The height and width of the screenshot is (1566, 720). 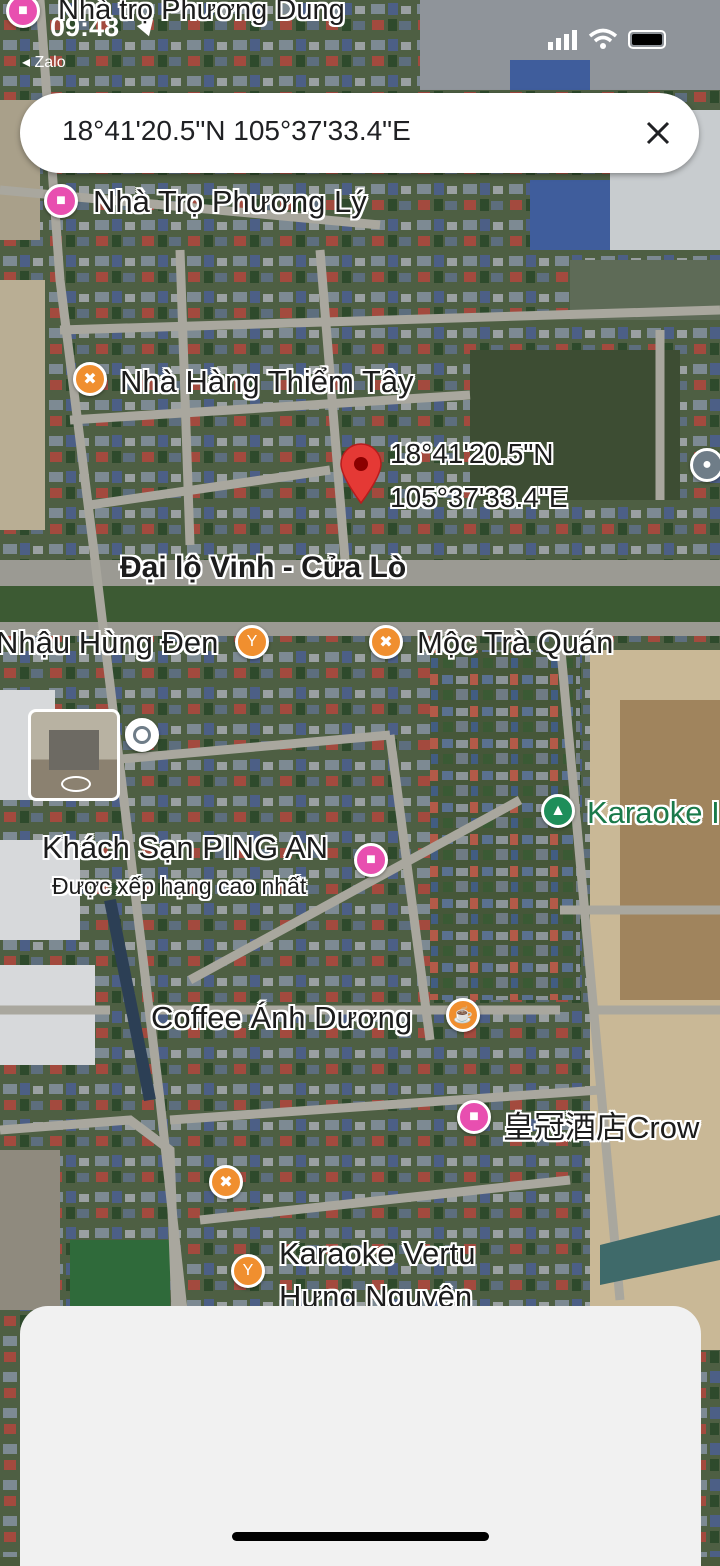 I want to click on place-label: Nhà Trọ Phương Lý, so click(x=230, y=202).